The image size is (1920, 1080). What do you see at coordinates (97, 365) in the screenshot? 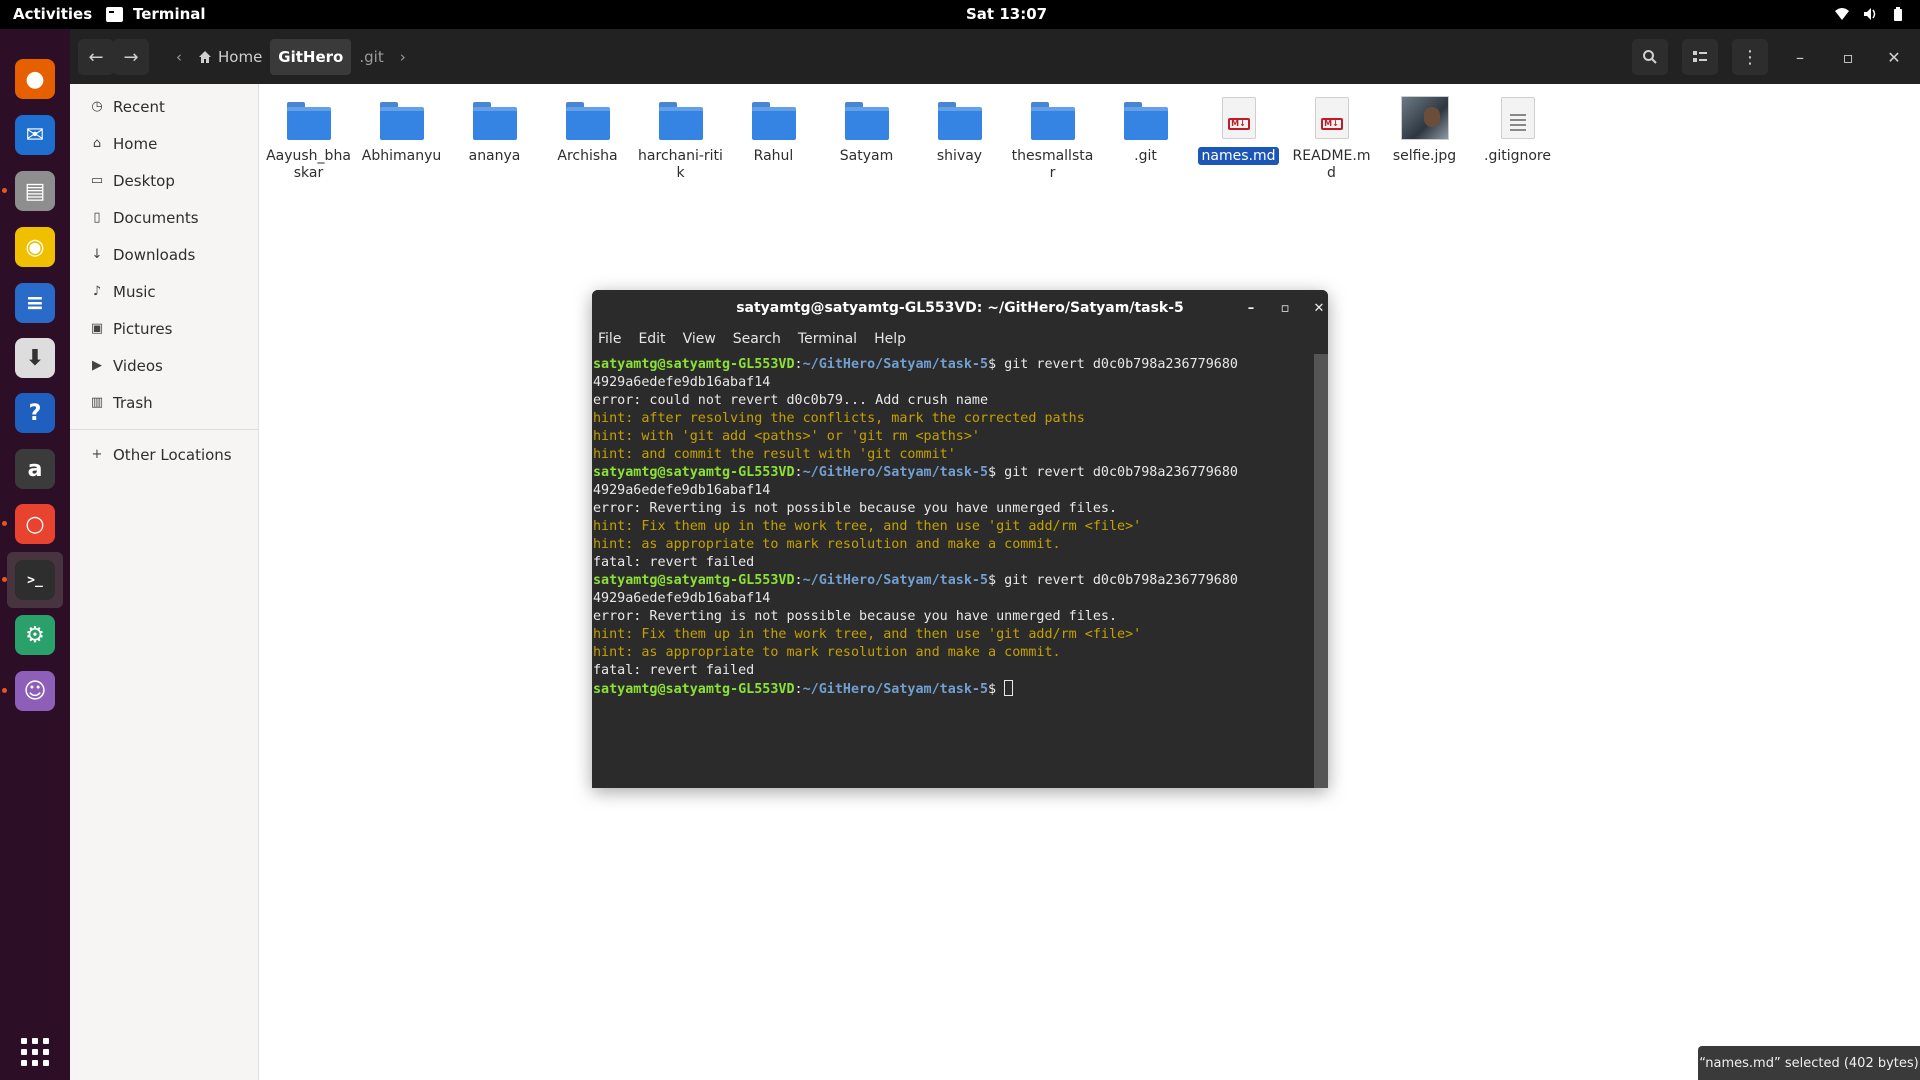
I see `videos-icon: ▶` at bounding box center [97, 365].